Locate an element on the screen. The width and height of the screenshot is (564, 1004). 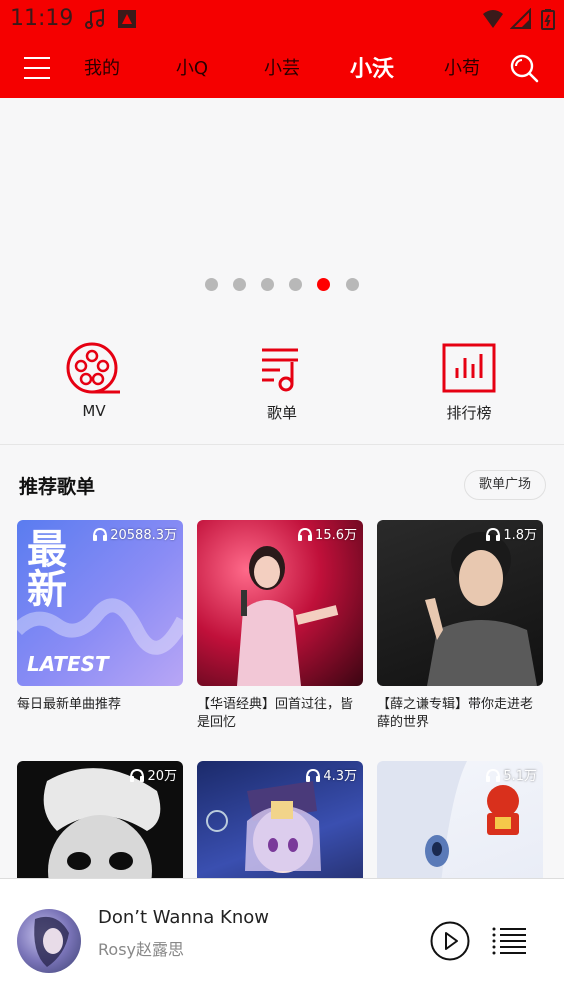
playlist-card: 最 新 LATEST 20588.3万 每日最新单曲推荐 is located at coordinates (100, 617).